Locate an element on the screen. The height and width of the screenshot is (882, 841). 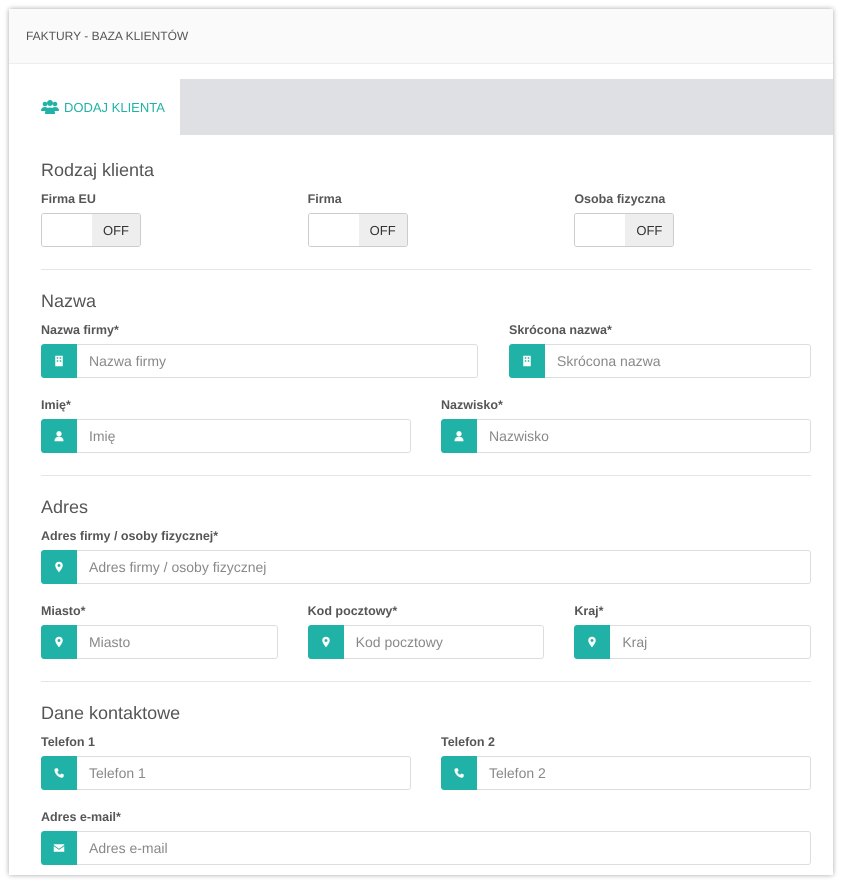
field-label: Kod pocztowy* is located at coordinates (353, 611).